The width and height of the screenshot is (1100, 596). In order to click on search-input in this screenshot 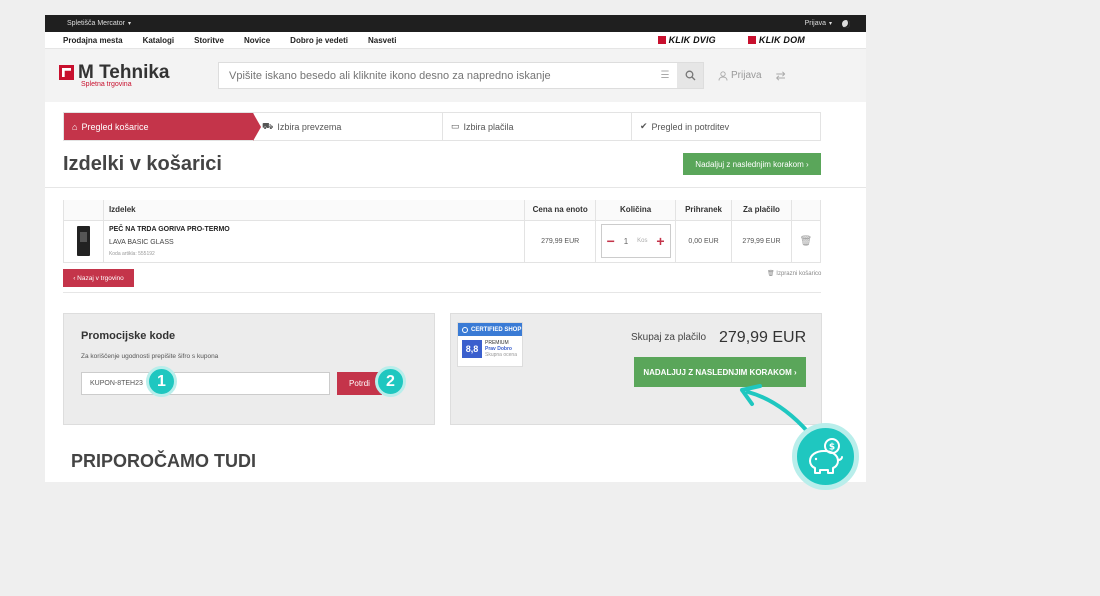, I will do `click(436, 75)`.